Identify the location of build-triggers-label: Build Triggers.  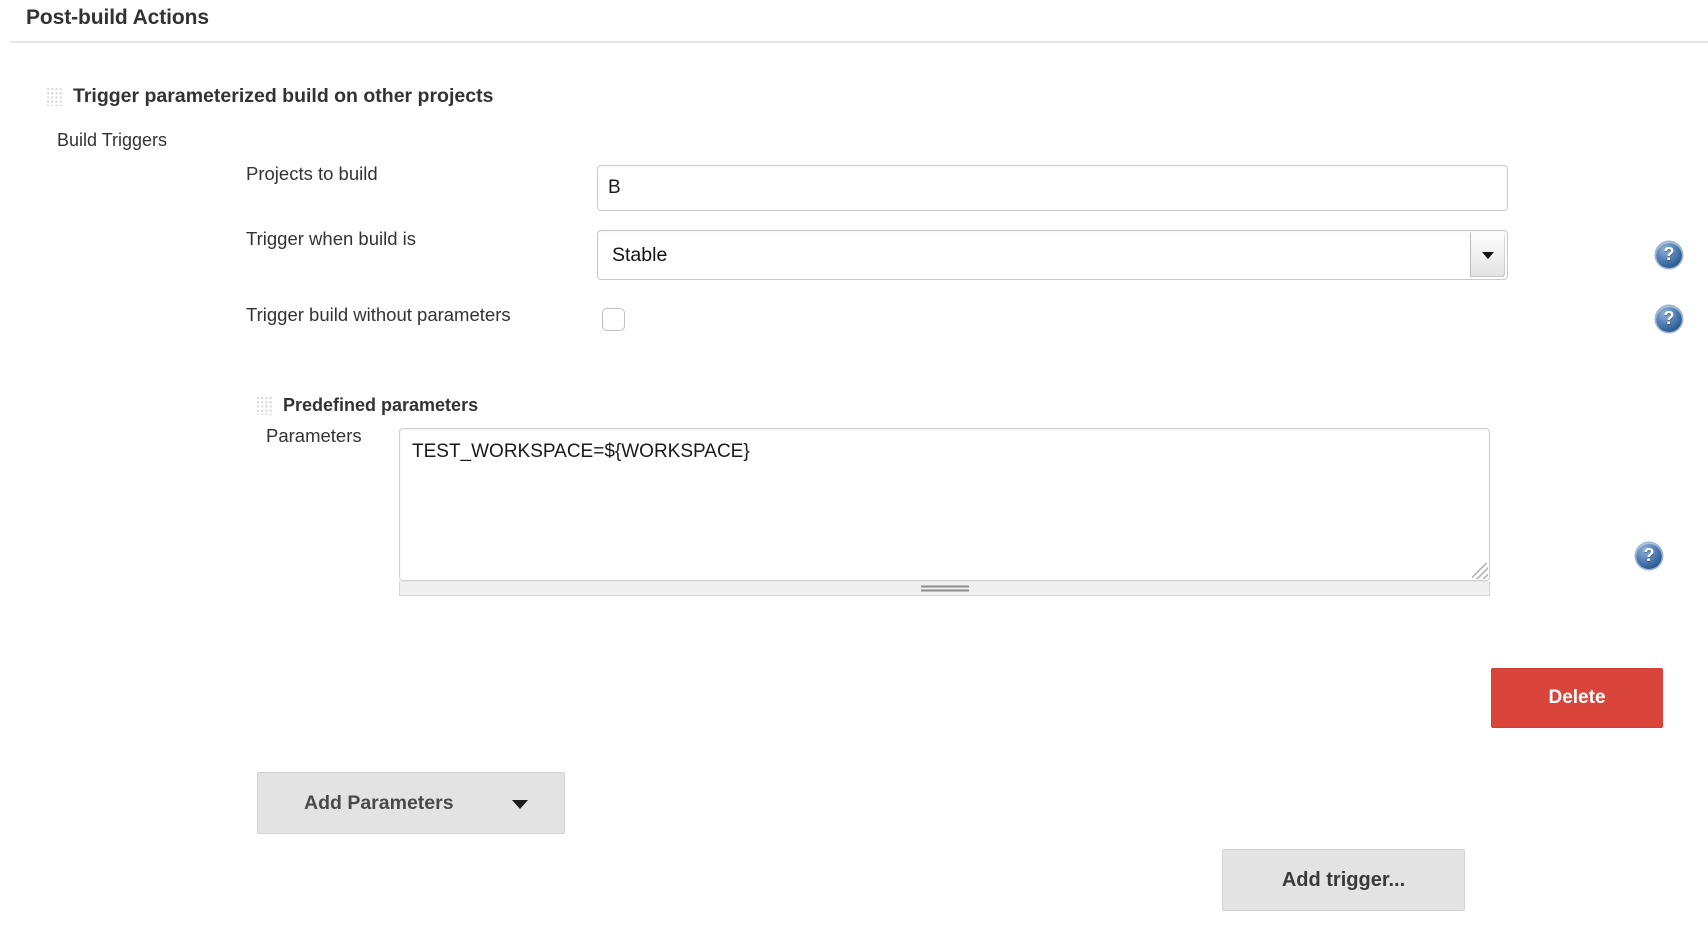
(112, 140).